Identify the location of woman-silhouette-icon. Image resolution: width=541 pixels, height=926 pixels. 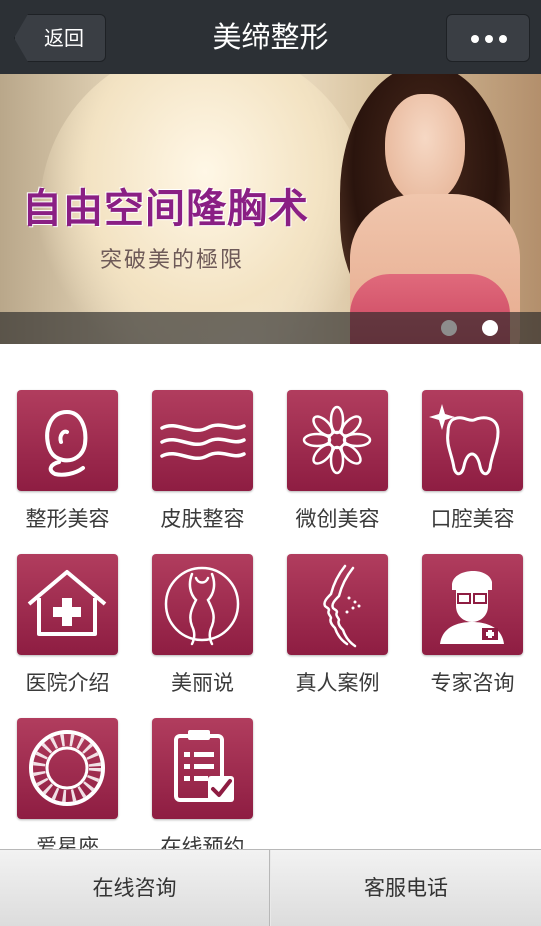
(202, 604).